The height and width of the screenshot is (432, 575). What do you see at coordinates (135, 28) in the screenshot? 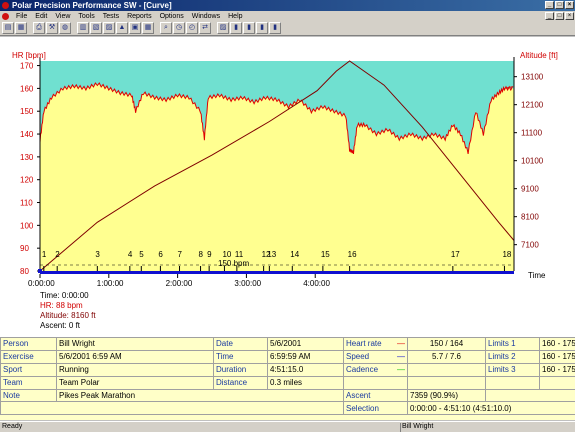
I see `picture-icon: ▣` at bounding box center [135, 28].